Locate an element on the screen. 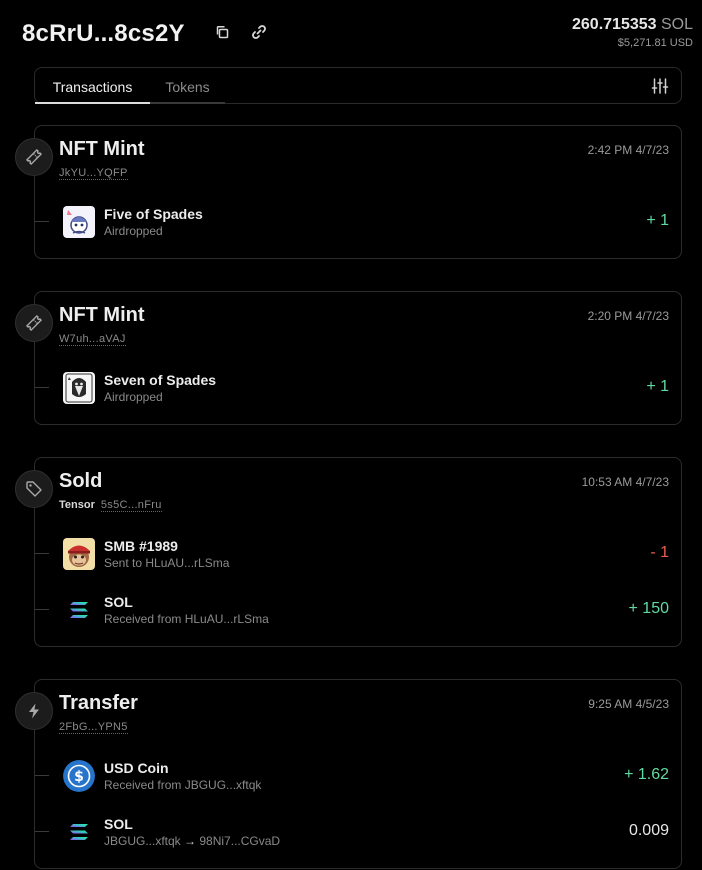 The image size is (702, 870). tab-transactions: Transactions is located at coordinates (92, 86).